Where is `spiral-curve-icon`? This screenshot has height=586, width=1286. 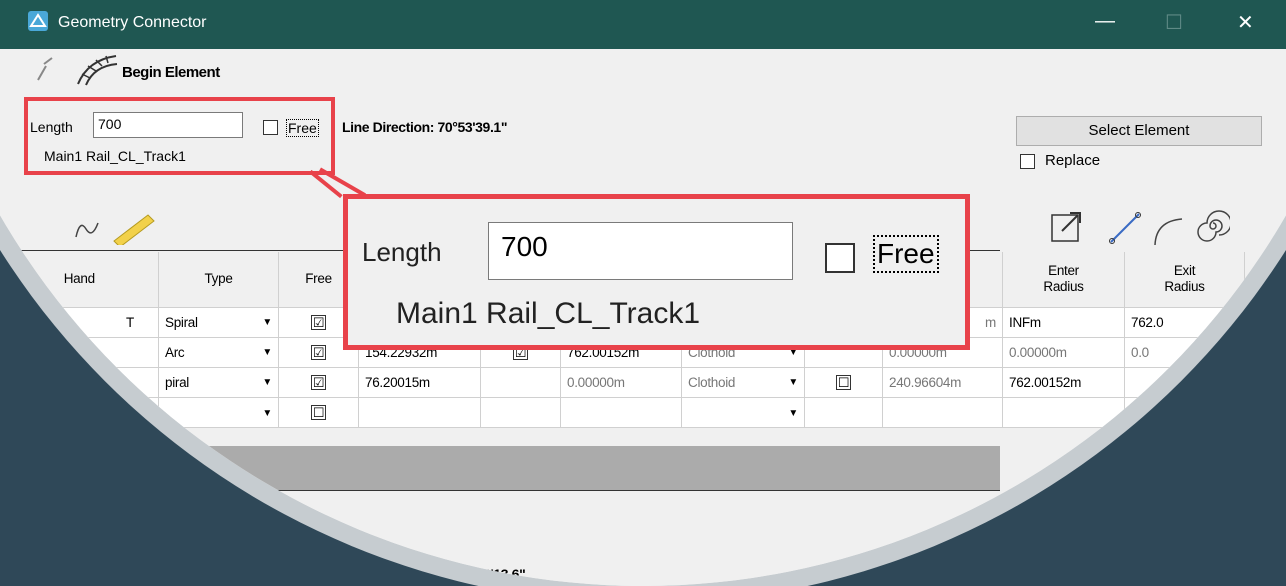 spiral-curve-icon is located at coordinates (89, 229).